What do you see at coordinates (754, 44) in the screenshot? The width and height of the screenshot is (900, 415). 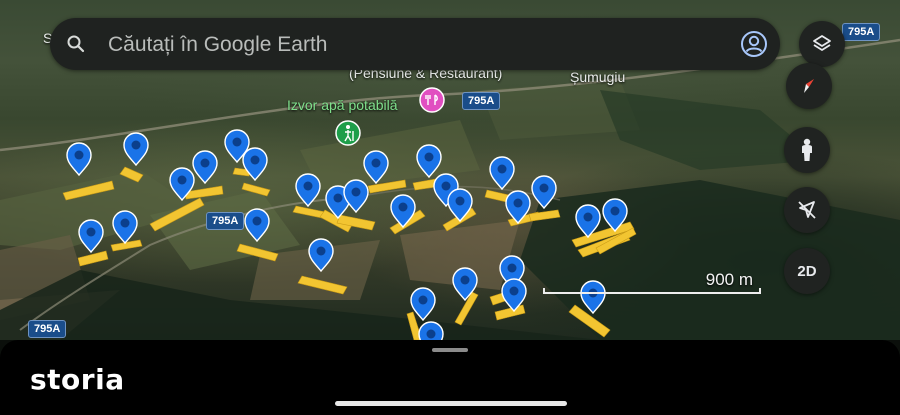 I see `account-icon` at bounding box center [754, 44].